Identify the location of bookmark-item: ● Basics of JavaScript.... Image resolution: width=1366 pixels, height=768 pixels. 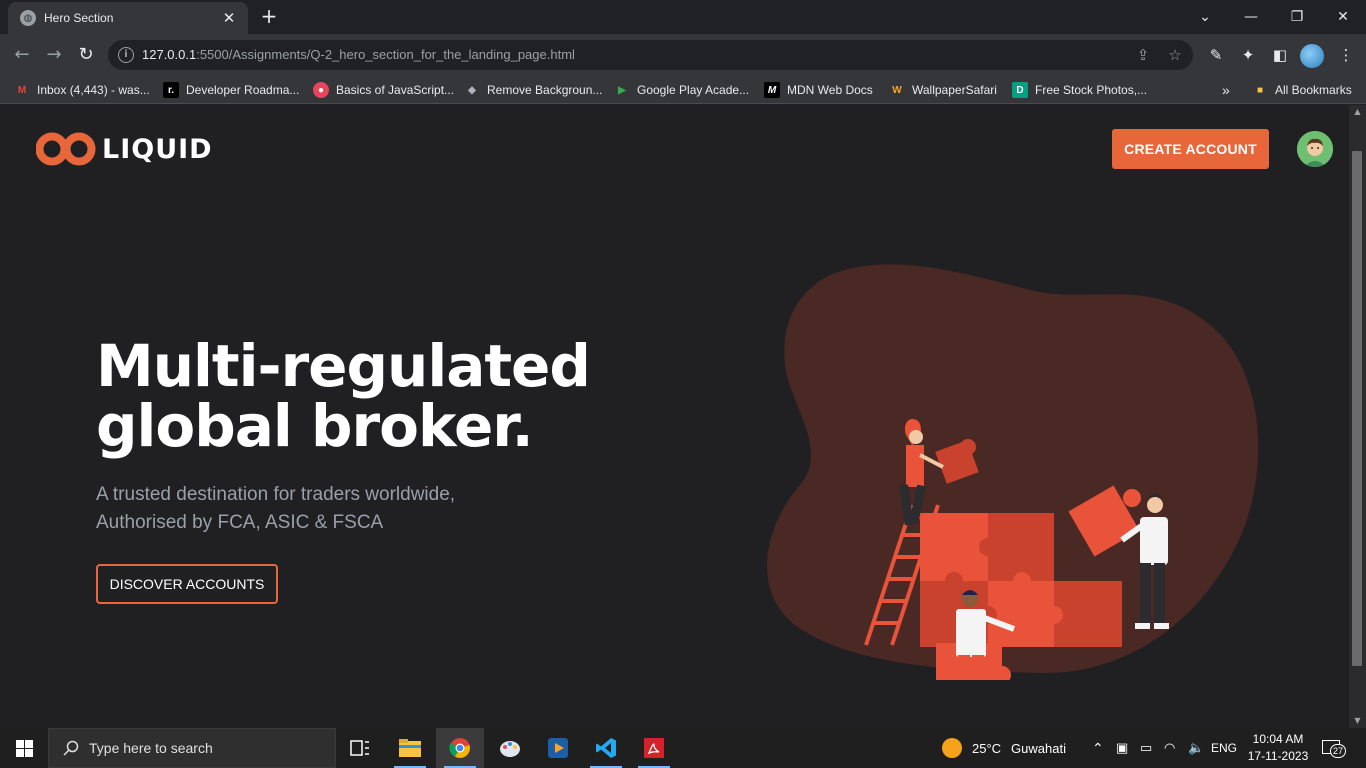
(383, 90).